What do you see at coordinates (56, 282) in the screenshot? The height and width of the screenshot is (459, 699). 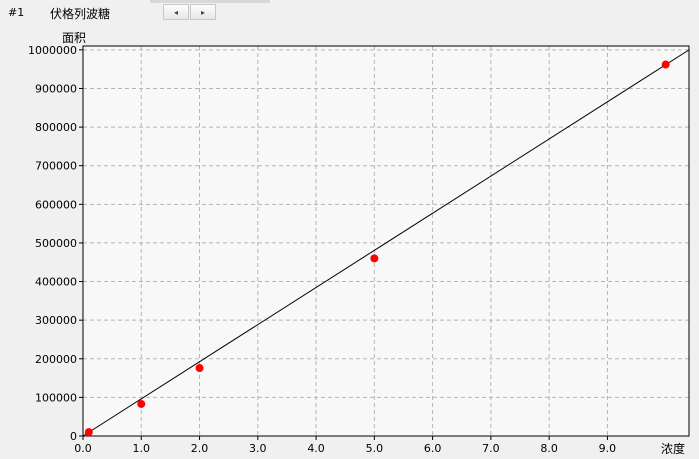 I see `y-tick-label: 400000` at bounding box center [56, 282].